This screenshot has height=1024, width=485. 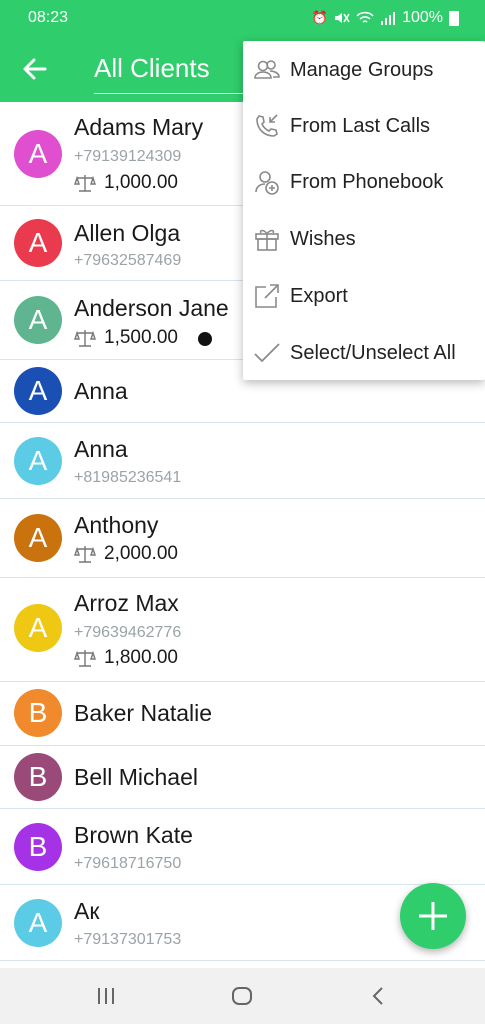 What do you see at coordinates (128, 939) in the screenshot?
I see `client-phone: +79137301753` at bounding box center [128, 939].